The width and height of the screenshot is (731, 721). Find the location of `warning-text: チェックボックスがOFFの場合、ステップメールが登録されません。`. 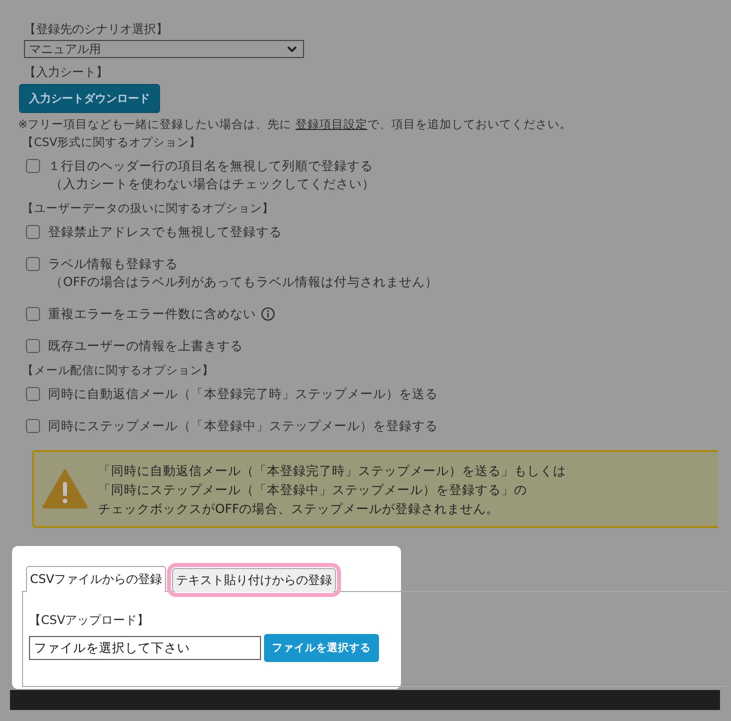

warning-text: チェックボックスがOFFの場合、ステップメールが登録されません。 is located at coordinates (299, 509).